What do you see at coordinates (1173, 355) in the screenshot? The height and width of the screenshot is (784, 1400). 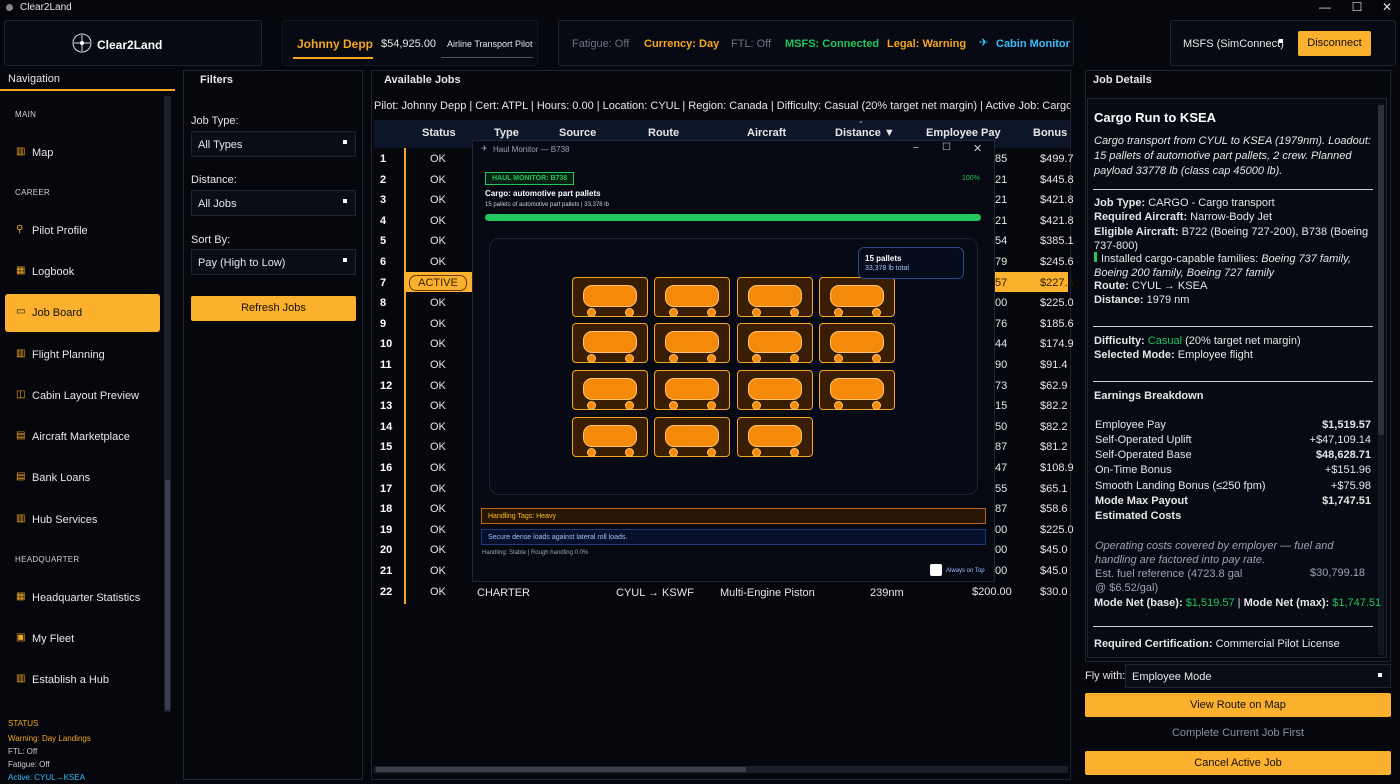 I see `selected-mode-row: Selected Mode: Employee flight` at bounding box center [1173, 355].